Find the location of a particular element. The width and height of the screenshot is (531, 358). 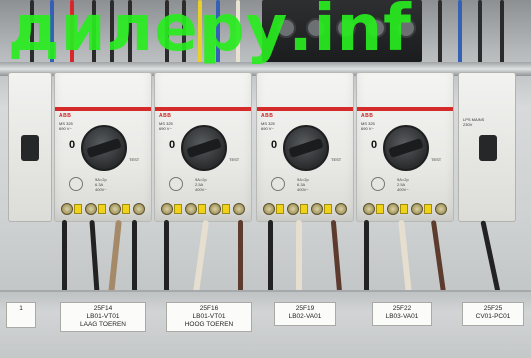

mcb-lever is located at coordinates (30, 148).